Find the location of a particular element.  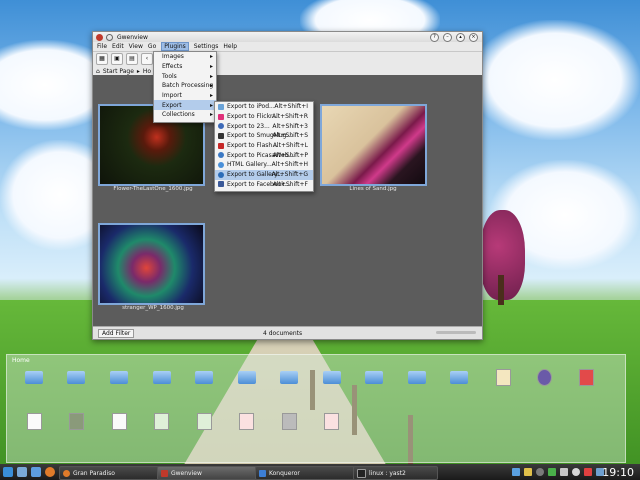

menu-item-label: Collections is located at coordinates (178, 115).